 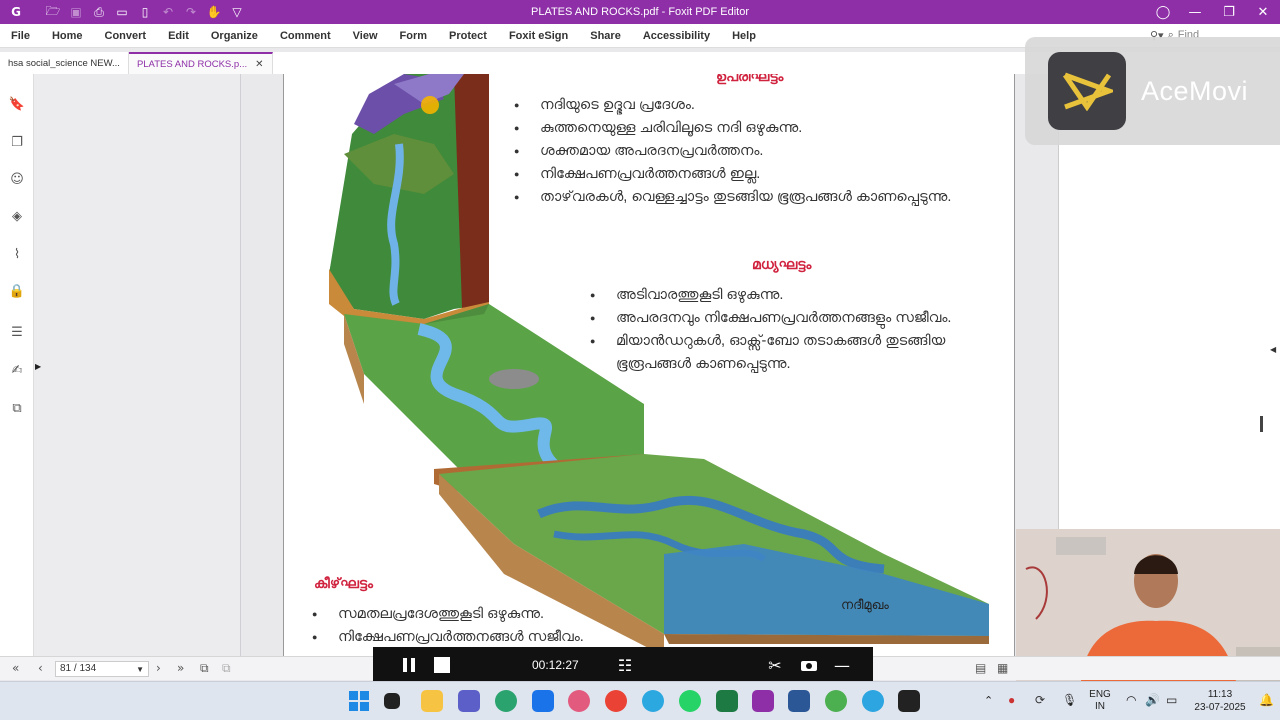 I want to click on teams-icon, so click(x=469, y=701).